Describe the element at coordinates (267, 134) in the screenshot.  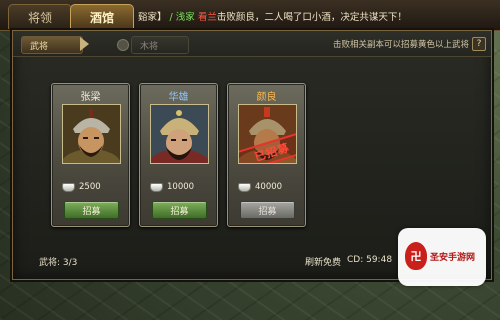
I see `general-portrait: 已招募` at that location.